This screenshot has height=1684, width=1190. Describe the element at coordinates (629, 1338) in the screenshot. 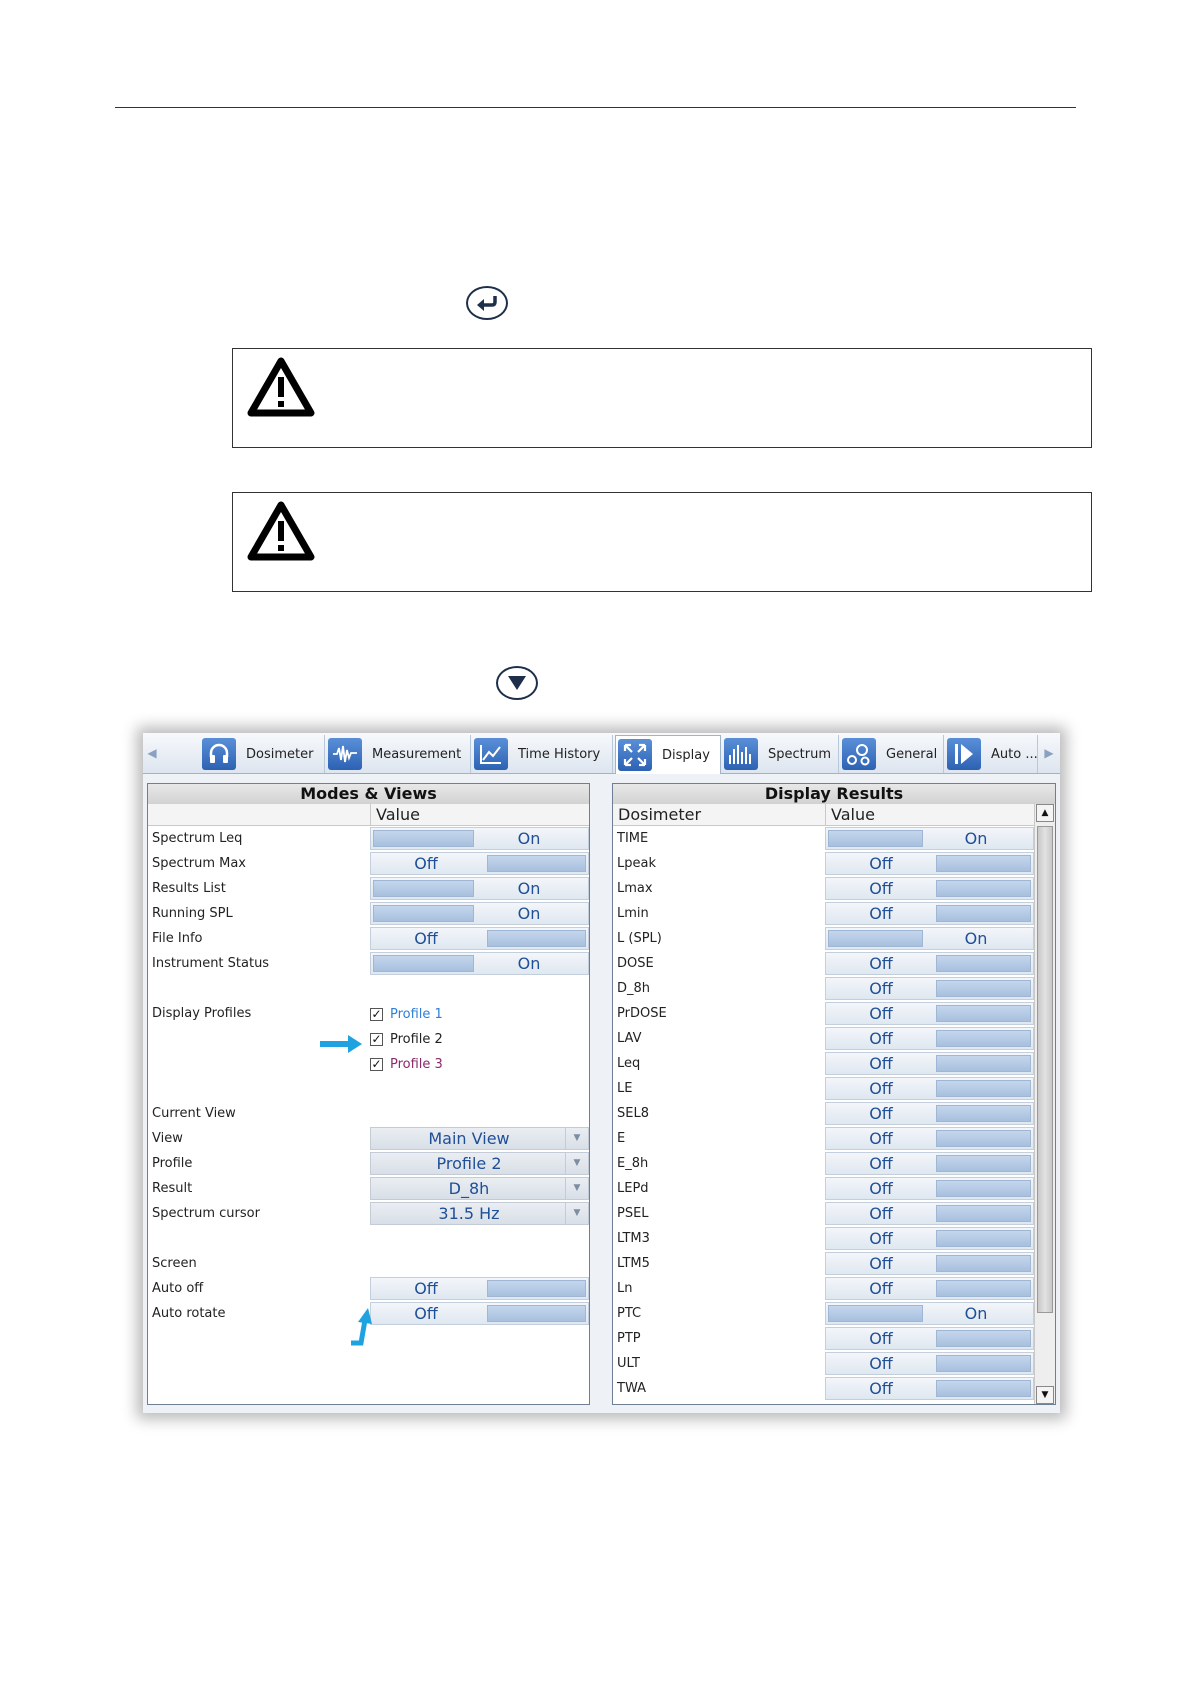

I see `result-row-label: PTP` at that location.